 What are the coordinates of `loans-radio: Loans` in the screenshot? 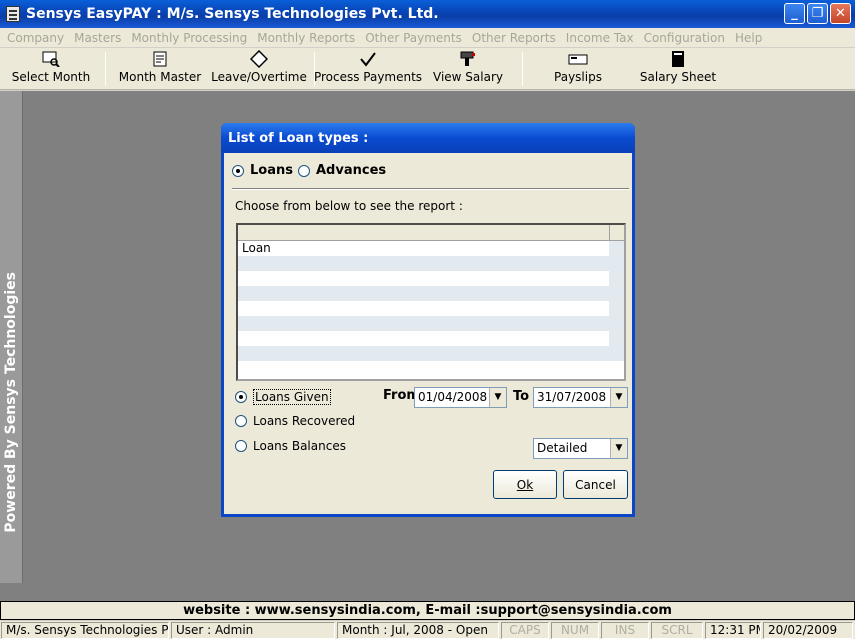 It's located at (262, 170).